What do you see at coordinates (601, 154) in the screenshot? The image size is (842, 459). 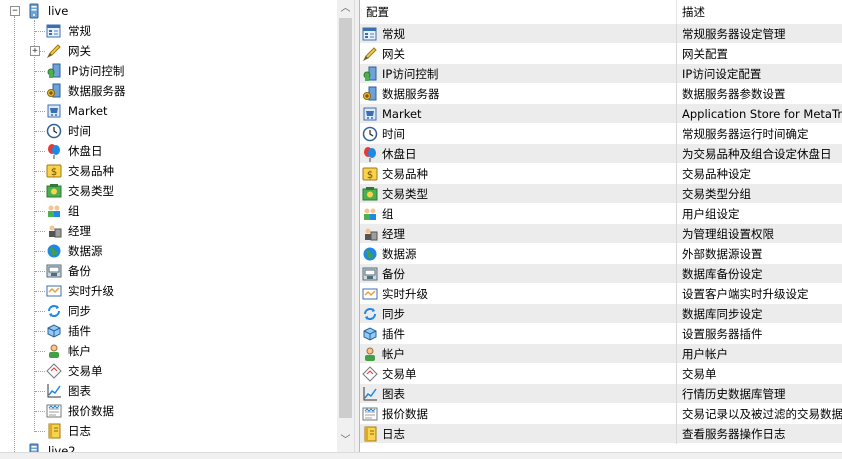 I see `table-row: 休盘日 为交易品种及组合设定休盘日` at bounding box center [601, 154].